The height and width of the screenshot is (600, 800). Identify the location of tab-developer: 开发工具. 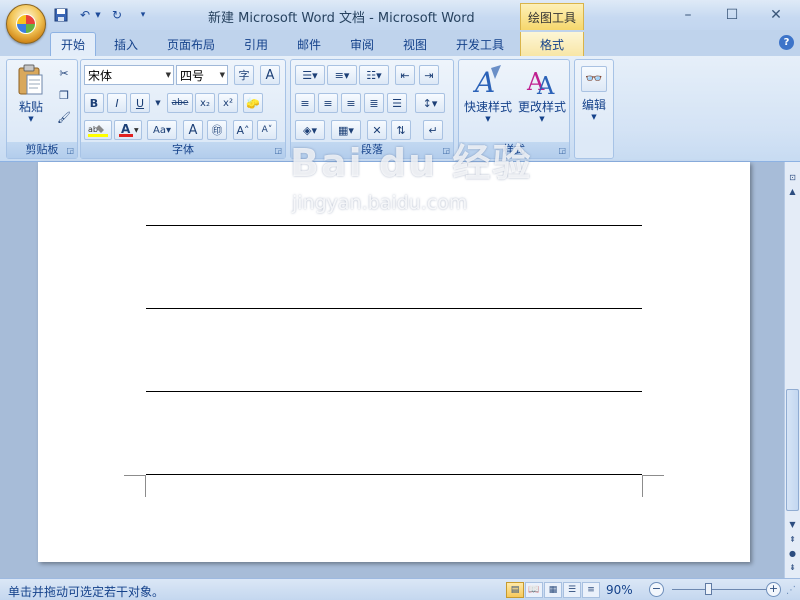
(480, 44).